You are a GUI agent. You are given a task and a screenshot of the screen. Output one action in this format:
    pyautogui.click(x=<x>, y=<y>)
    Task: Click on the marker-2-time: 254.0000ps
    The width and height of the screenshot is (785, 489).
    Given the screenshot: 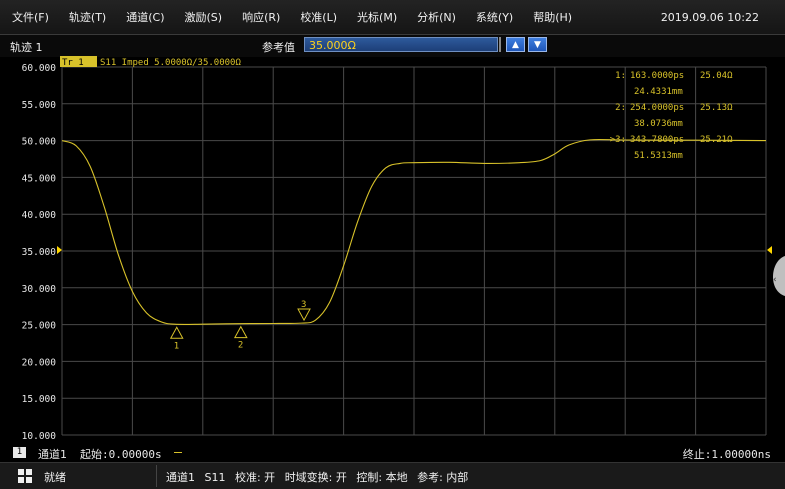 What is the action you would take?
    pyautogui.click(x=657, y=108)
    